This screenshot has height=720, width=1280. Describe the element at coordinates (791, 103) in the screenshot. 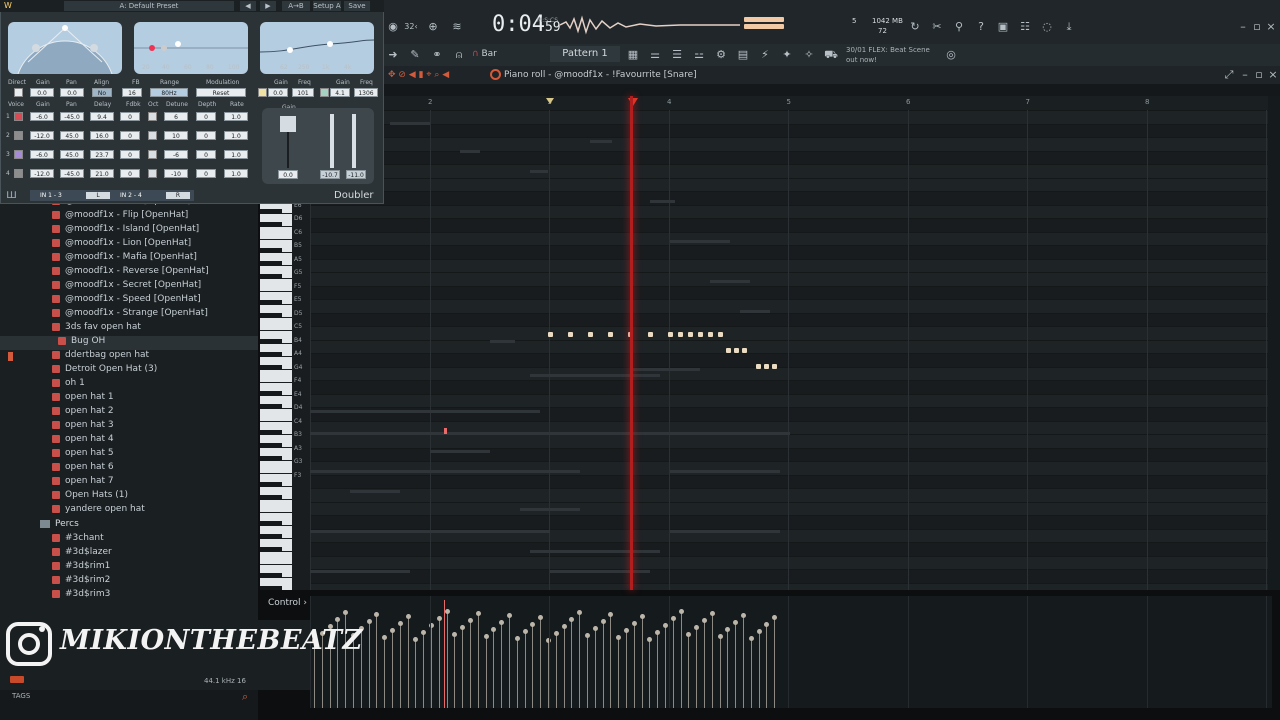

I see `timeline-ruler: 2345678` at that location.